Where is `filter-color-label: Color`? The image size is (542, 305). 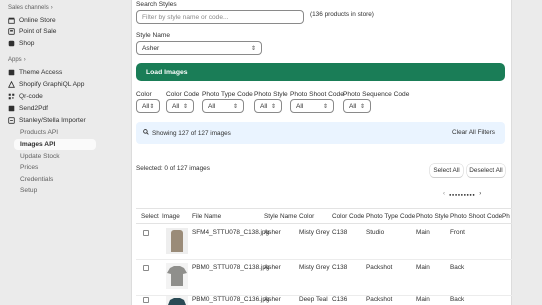 filter-color-label: Color is located at coordinates (144, 94).